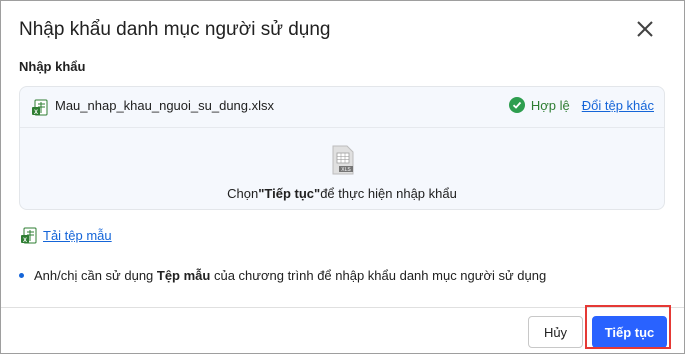 The image size is (685, 354). Describe the element at coordinates (346, 170) in the screenshot. I see `svg-text: XLS` at that location.